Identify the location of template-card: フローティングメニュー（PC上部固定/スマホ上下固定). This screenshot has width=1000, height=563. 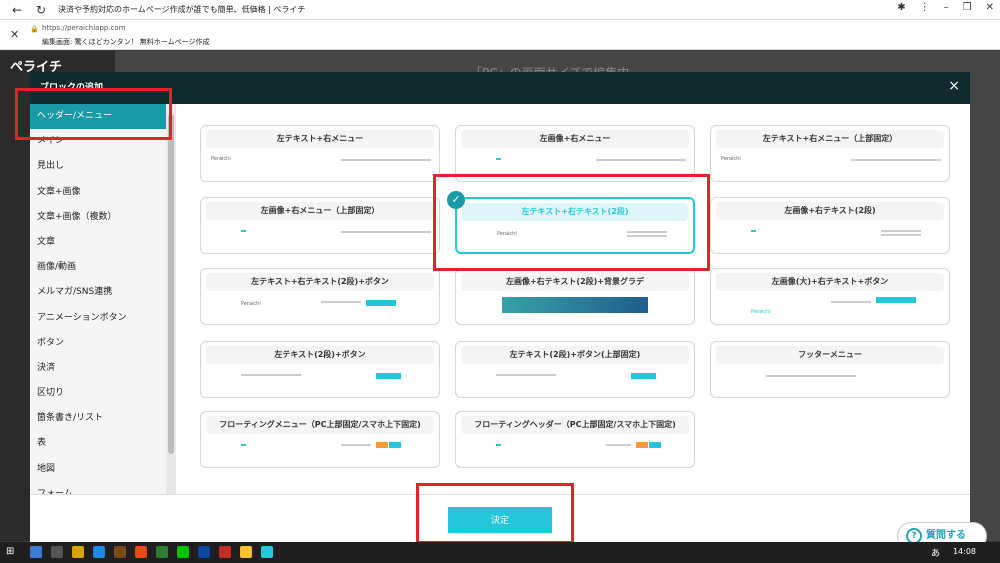
(320, 439).